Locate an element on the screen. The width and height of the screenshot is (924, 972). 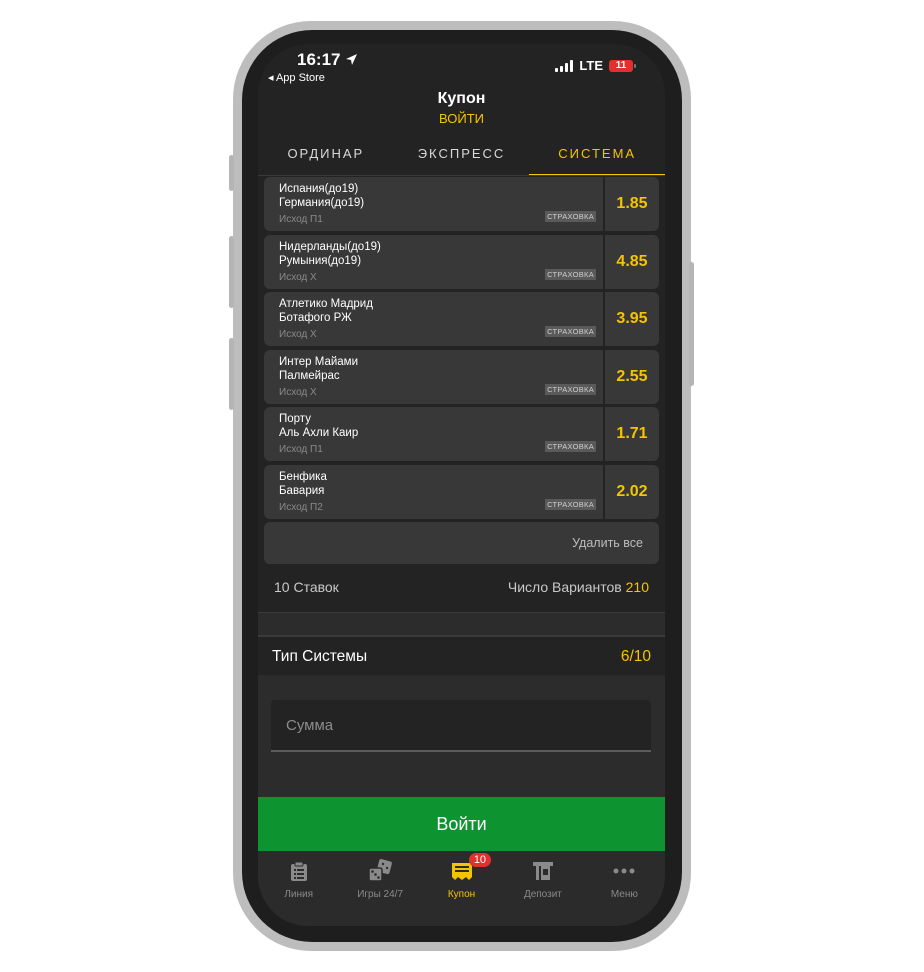
section-divider is located at coordinates (461, 624).